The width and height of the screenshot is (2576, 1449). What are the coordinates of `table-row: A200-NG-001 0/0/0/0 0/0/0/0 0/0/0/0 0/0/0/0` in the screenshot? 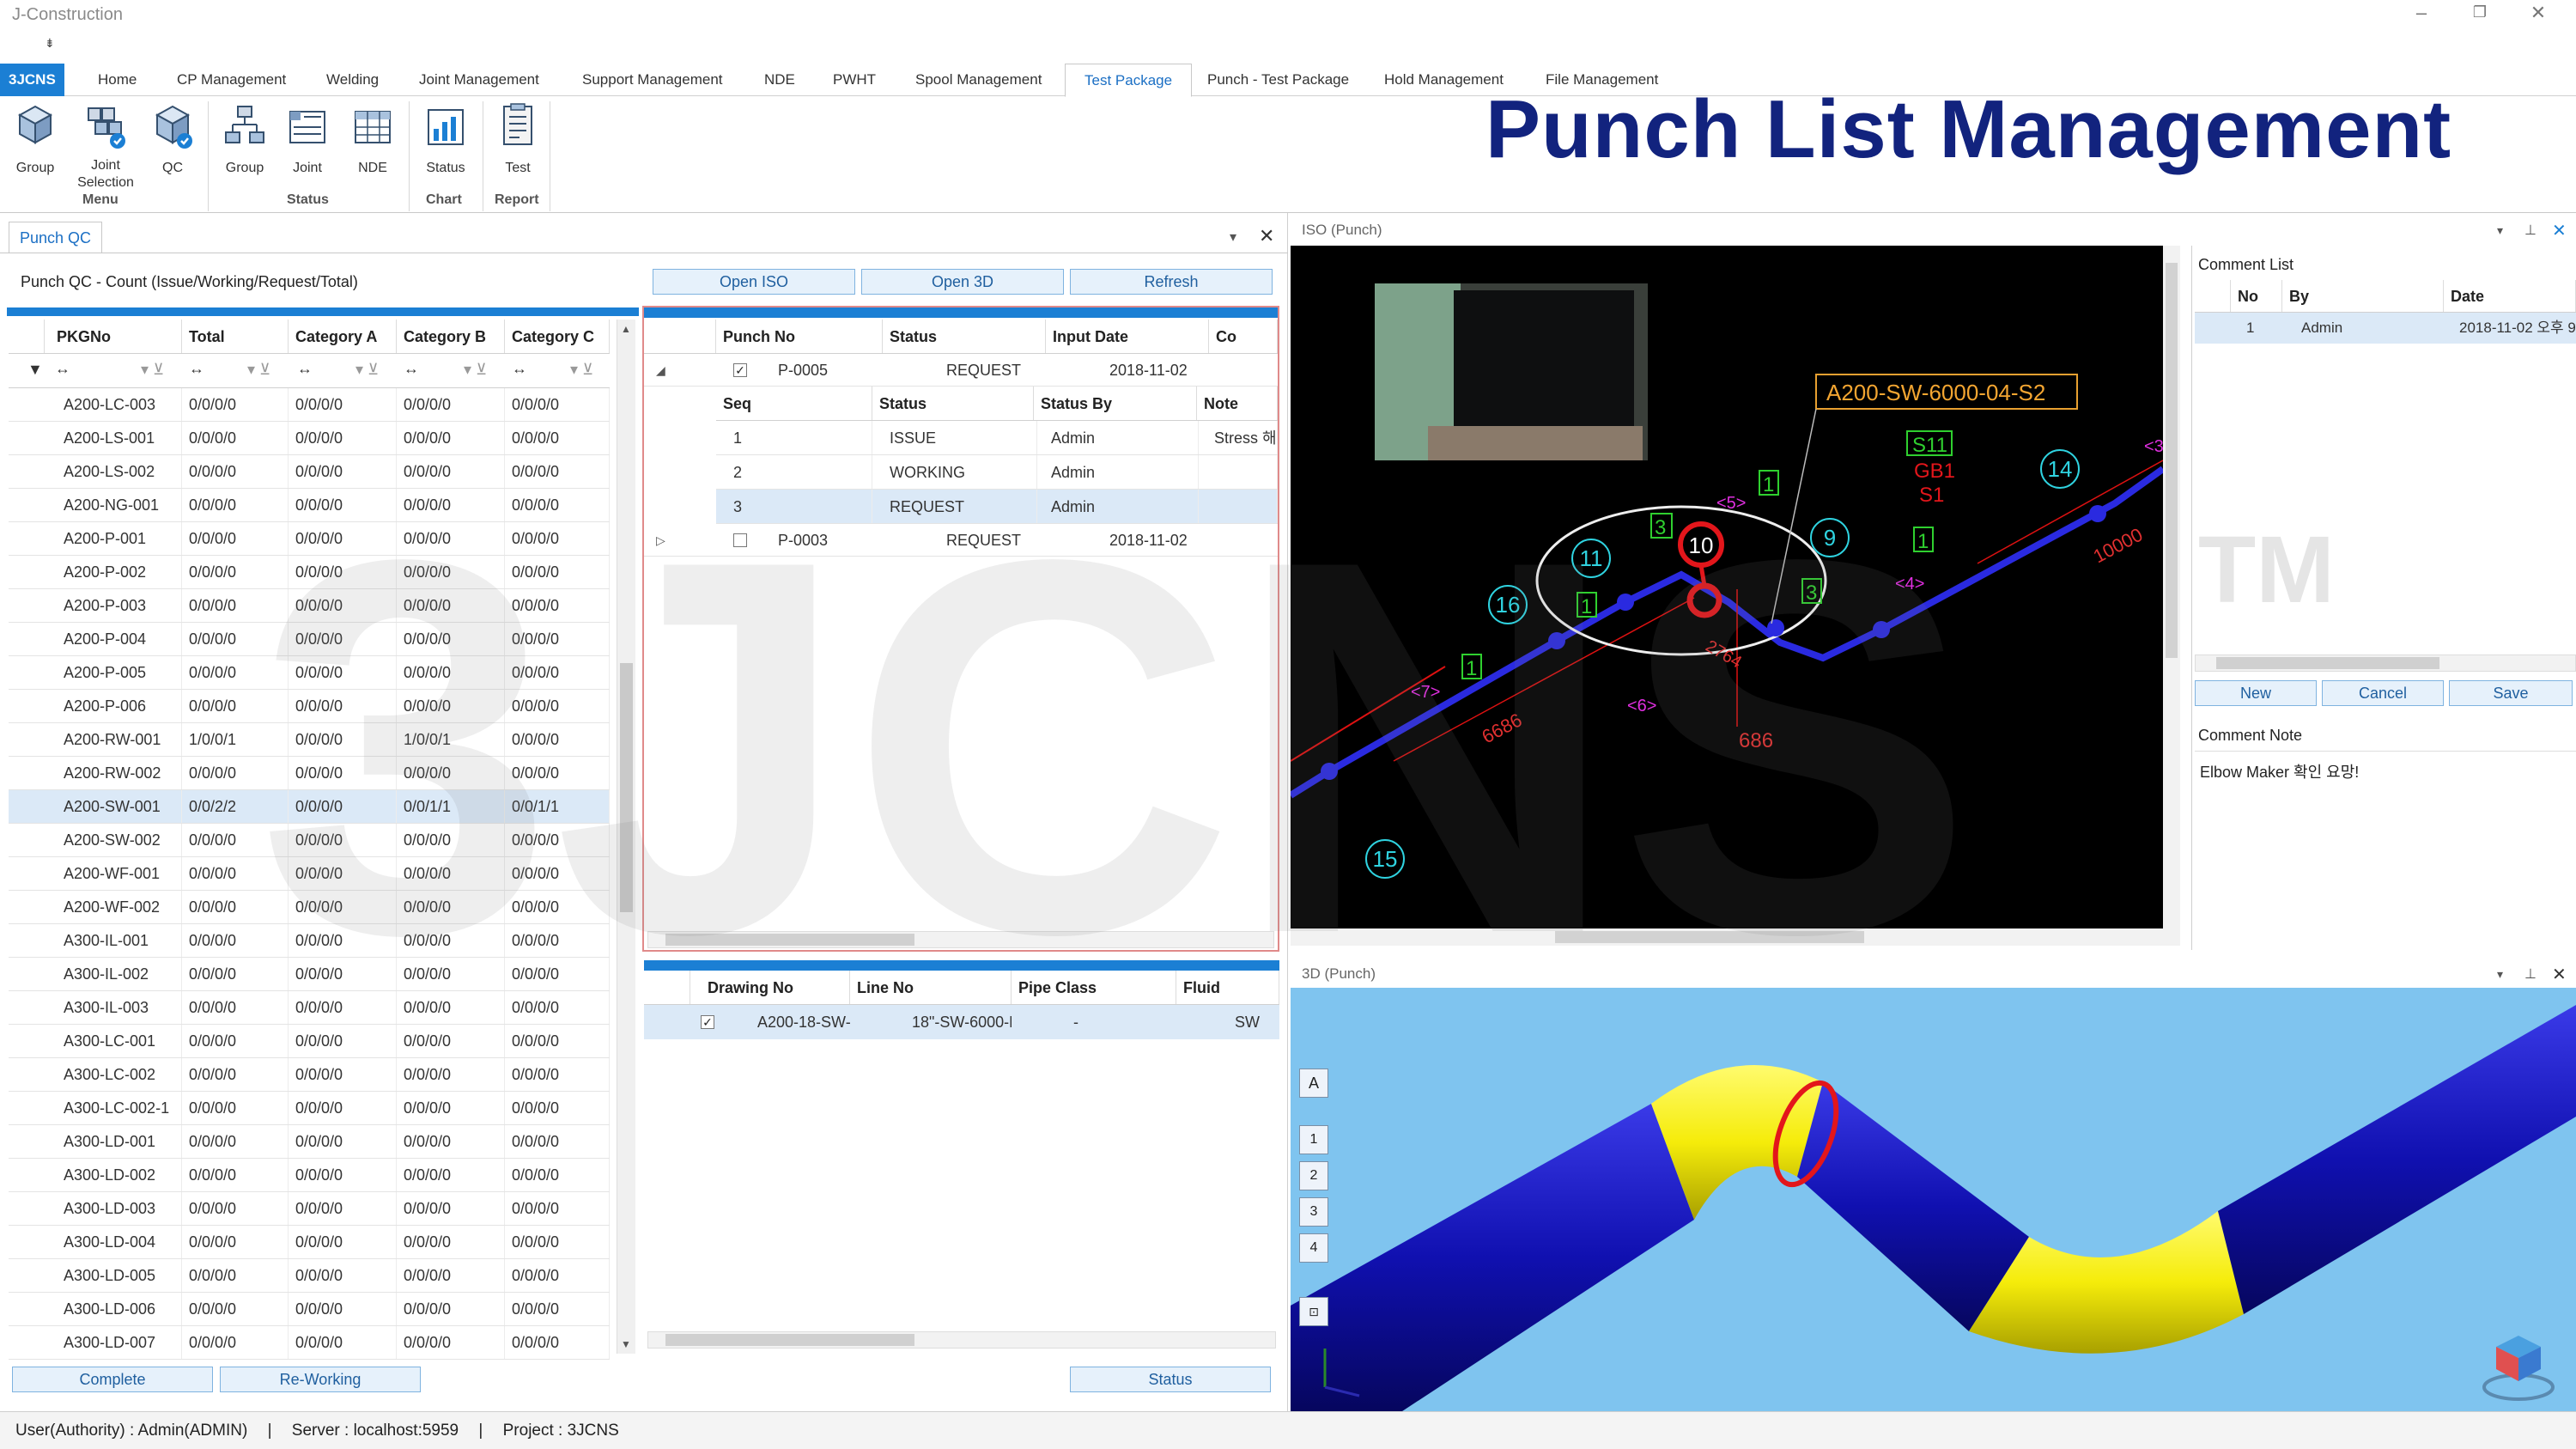 It's located at (310, 505).